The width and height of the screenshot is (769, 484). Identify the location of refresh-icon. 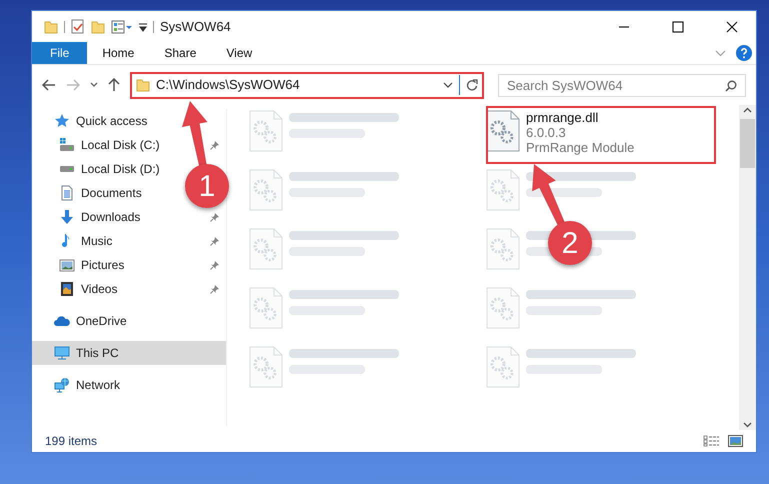
(472, 85).